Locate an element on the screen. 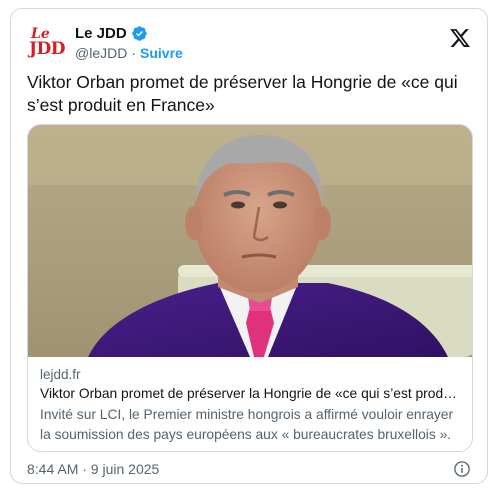  follow-button: Suivre is located at coordinates (161, 53).